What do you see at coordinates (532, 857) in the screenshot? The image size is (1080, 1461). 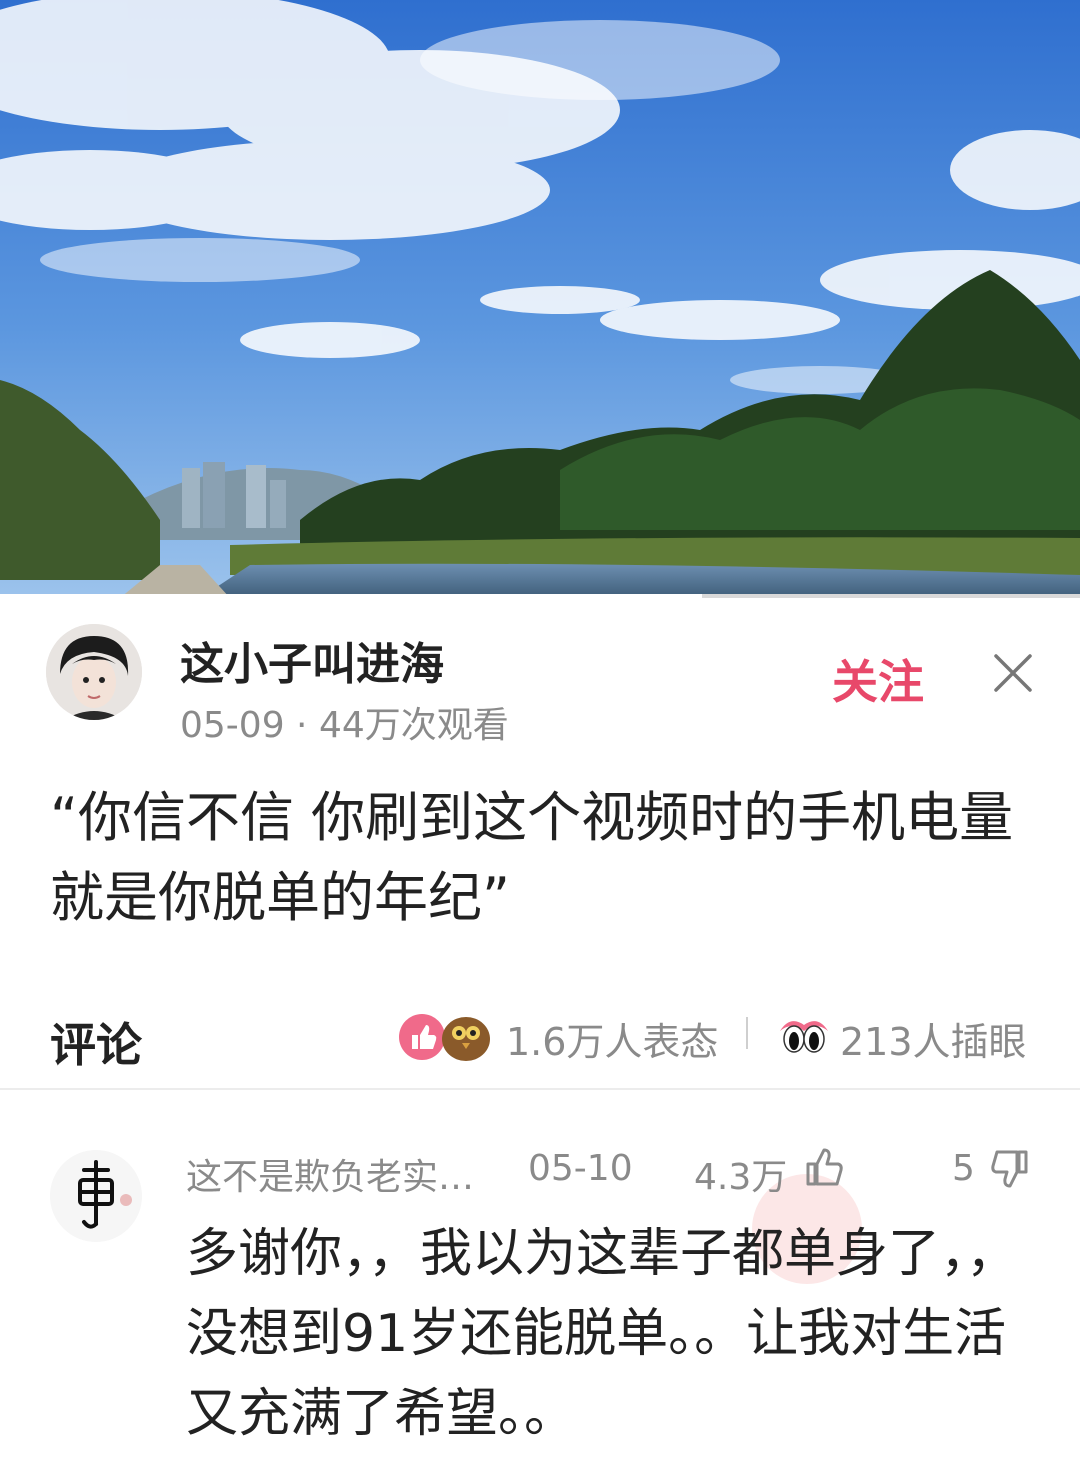 I see `post-caption: “你信不信 你刷到这个视频时的手机电量就是你脱单的年纪”` at bounding box center [532, 857].